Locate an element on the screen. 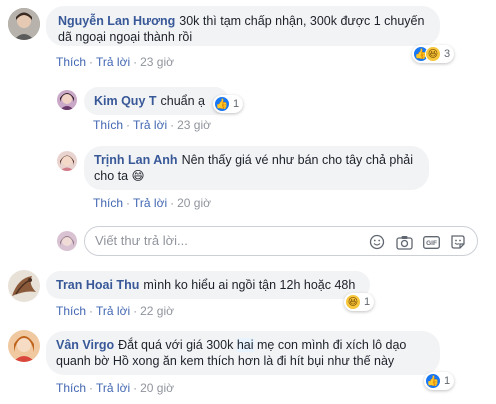 The width and height of the screenshot is (496, 404). comment-author: Vân Virgo is located at coordinates (85, 345).